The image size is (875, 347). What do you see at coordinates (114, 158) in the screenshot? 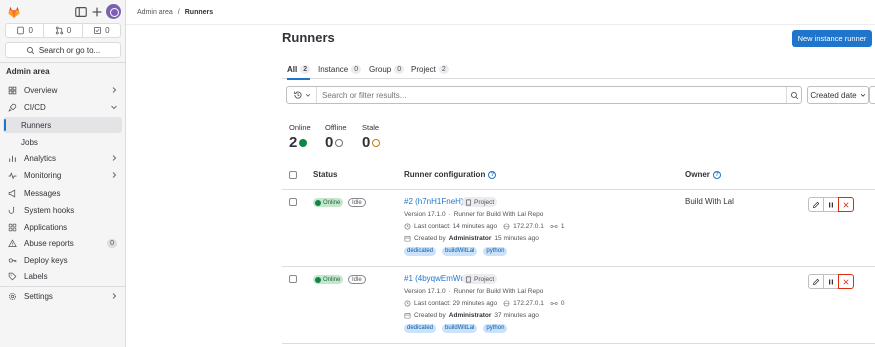
I see `chevron-right-icon` at bounding box center [114, 158].